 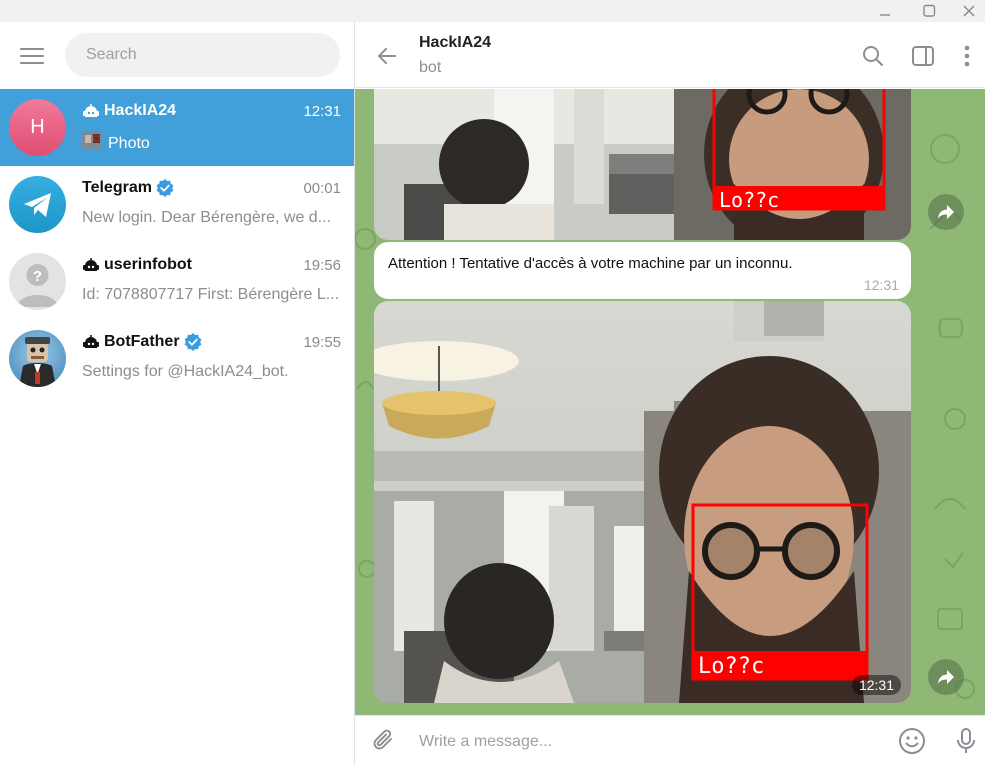 What do you see at coordinates (322, 265) in the screenshot?
I see `chat-time: 19:56` at bounding box center [322, 265].